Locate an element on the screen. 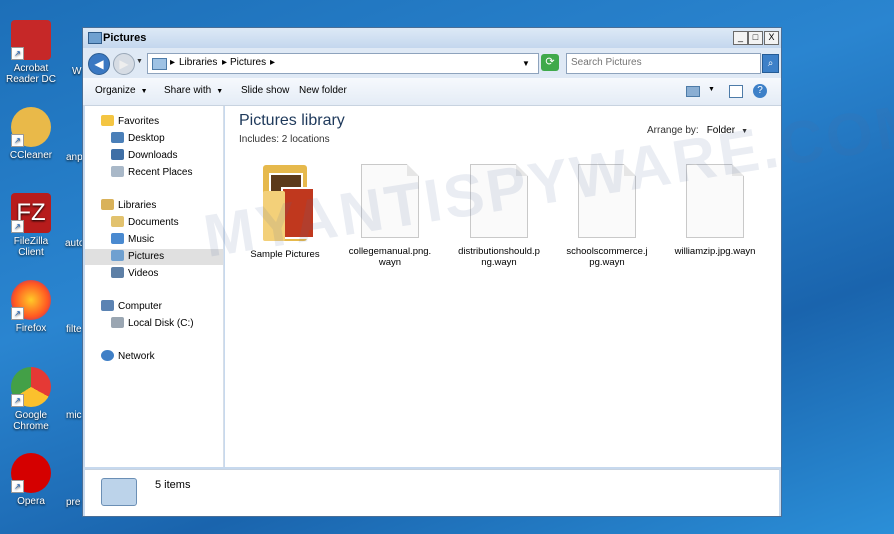 The width and height of the screenshot is (894, 534). desktop-icon is located at coordinates (117, 137).